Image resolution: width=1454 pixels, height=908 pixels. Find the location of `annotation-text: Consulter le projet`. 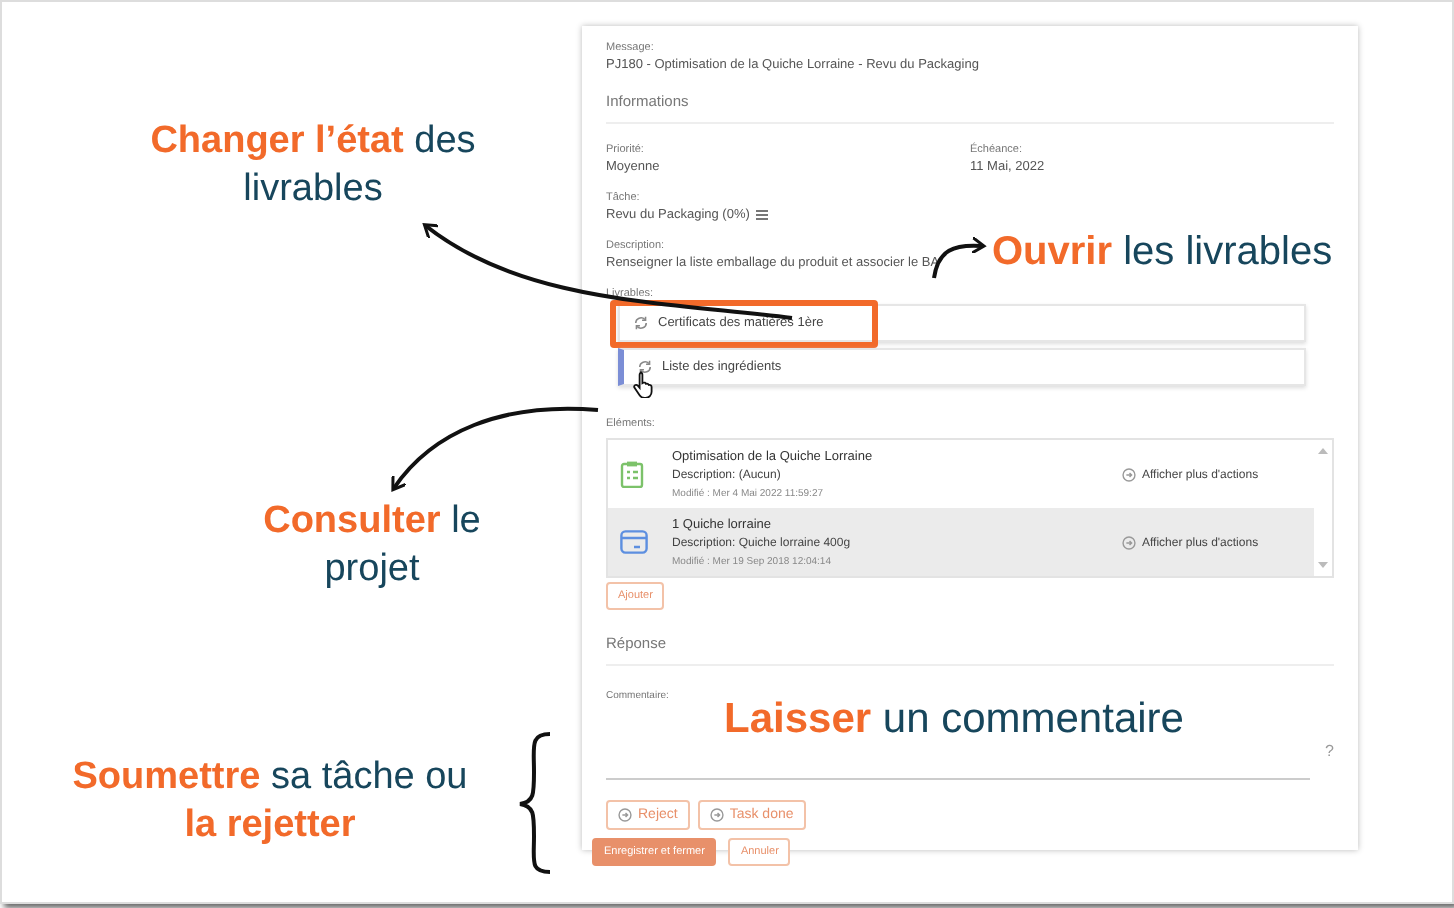

annotation-text: Consulter le projet is located at coordinates (372, 545).